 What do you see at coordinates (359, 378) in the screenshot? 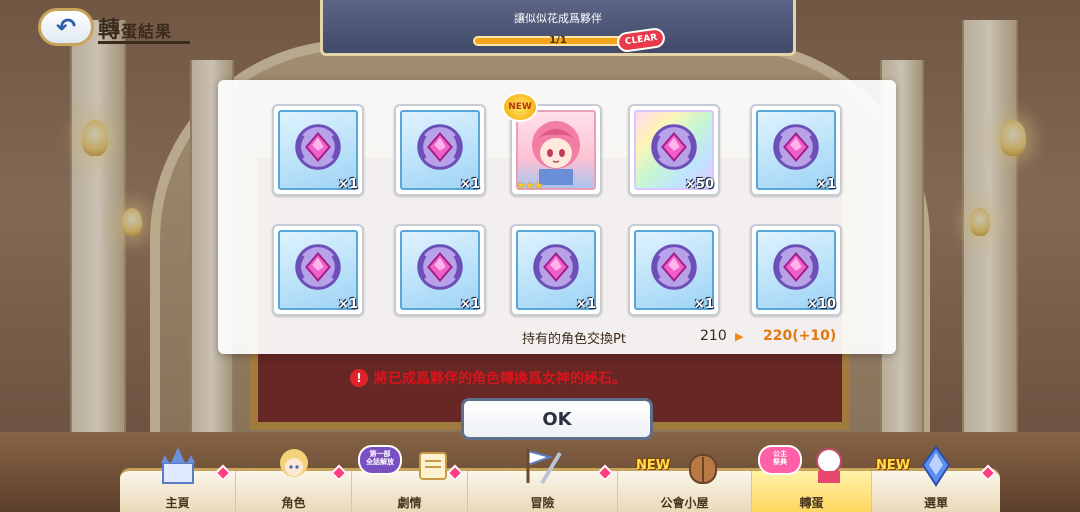
I see `warning-icon: !` at bounding box center [359, 378].